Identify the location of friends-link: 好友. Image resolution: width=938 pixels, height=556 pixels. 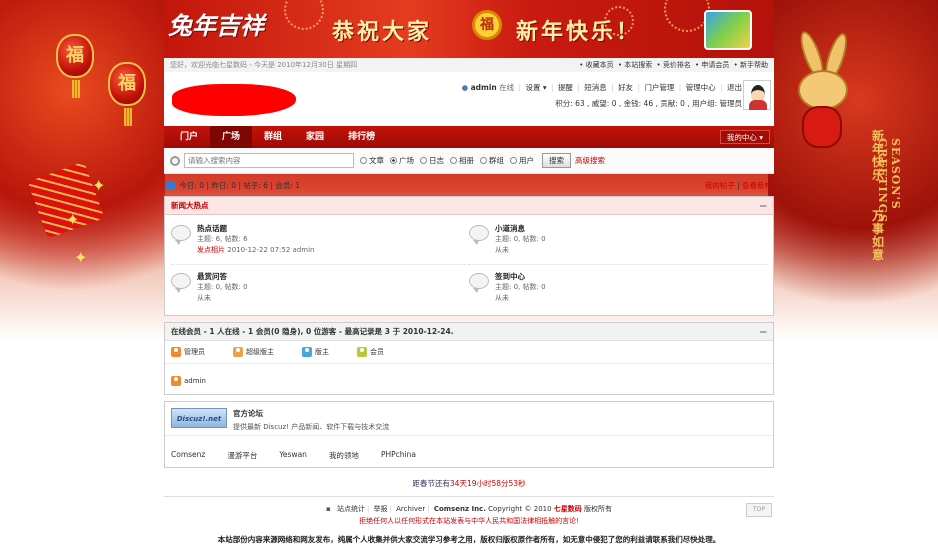
(625, 87).